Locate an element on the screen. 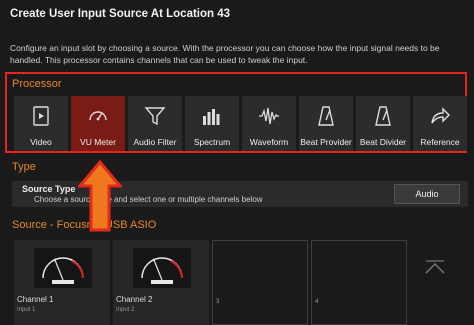 This screenshot has width=474, height=325. channel-4-number: 4 is located at coordinates (317, 302).